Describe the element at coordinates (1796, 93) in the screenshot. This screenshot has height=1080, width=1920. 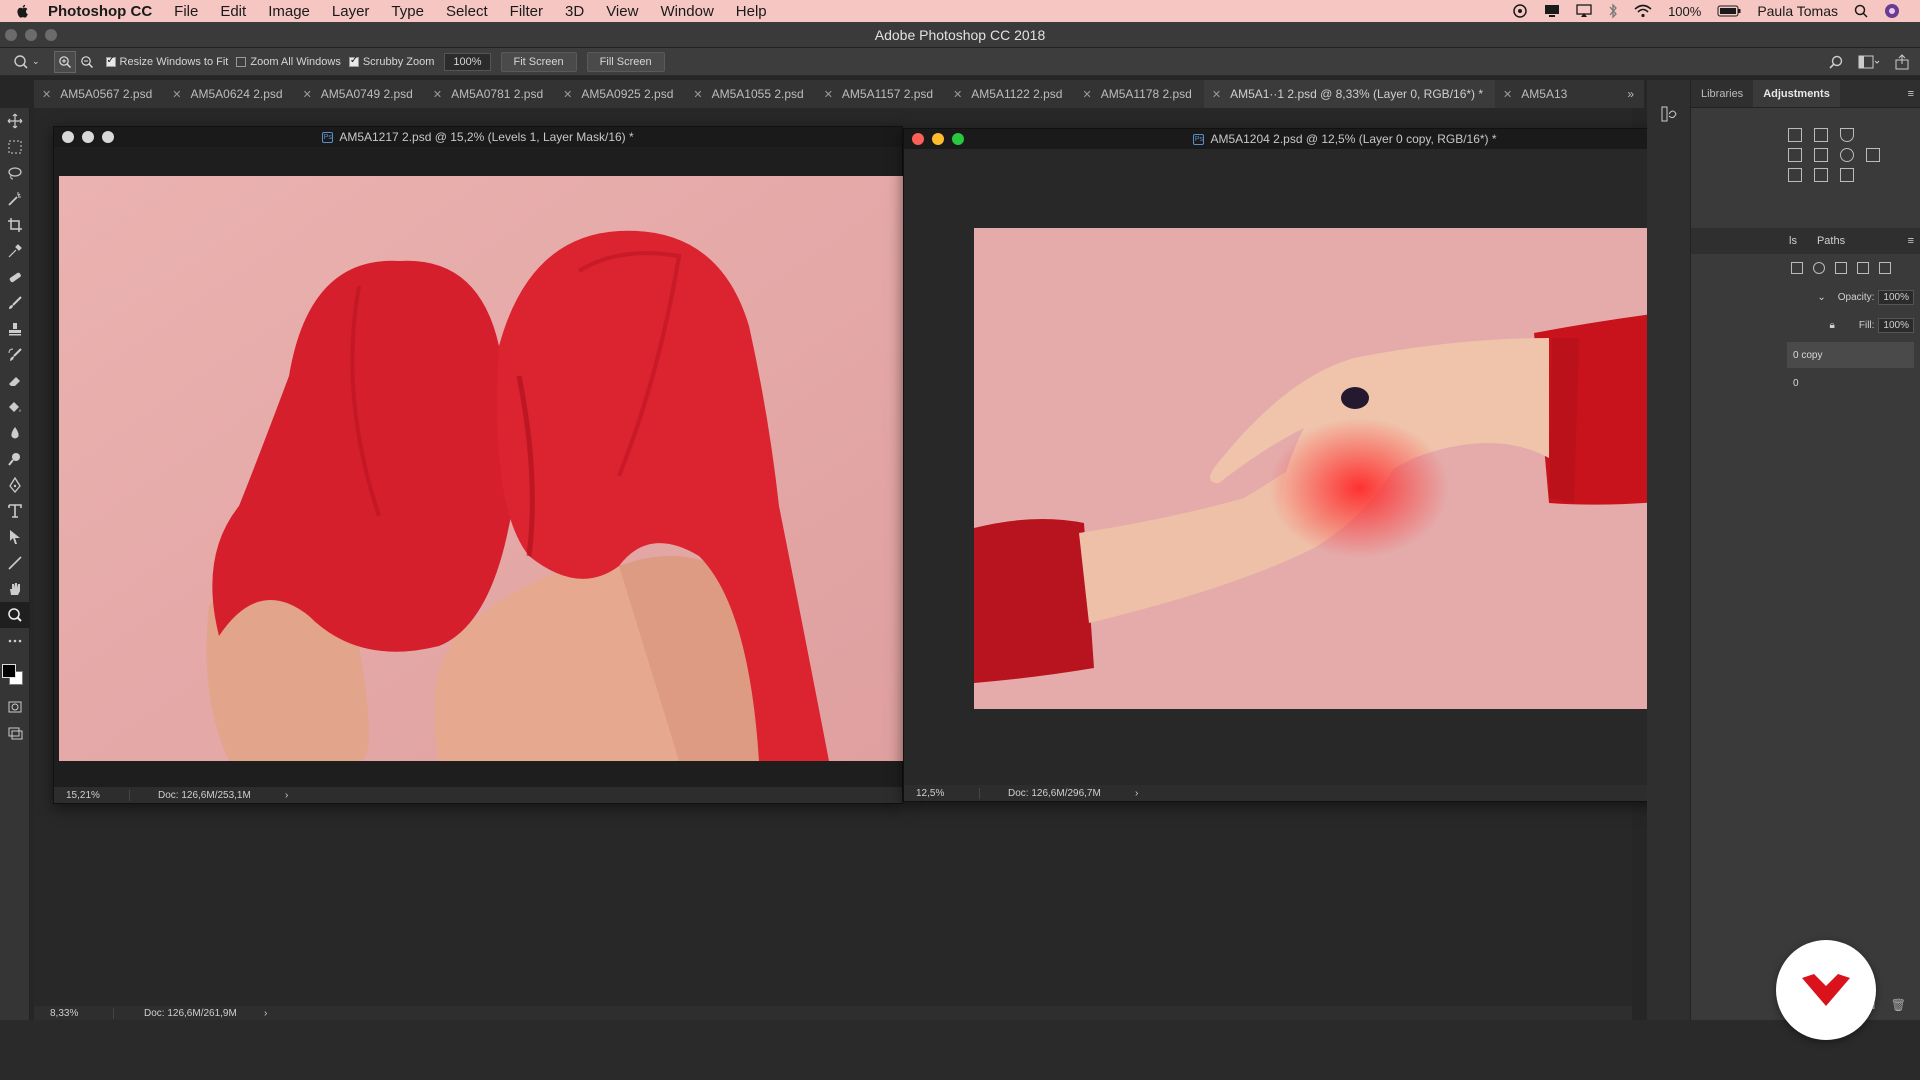
I see `tab-adjustments: Adjustments` at that location.